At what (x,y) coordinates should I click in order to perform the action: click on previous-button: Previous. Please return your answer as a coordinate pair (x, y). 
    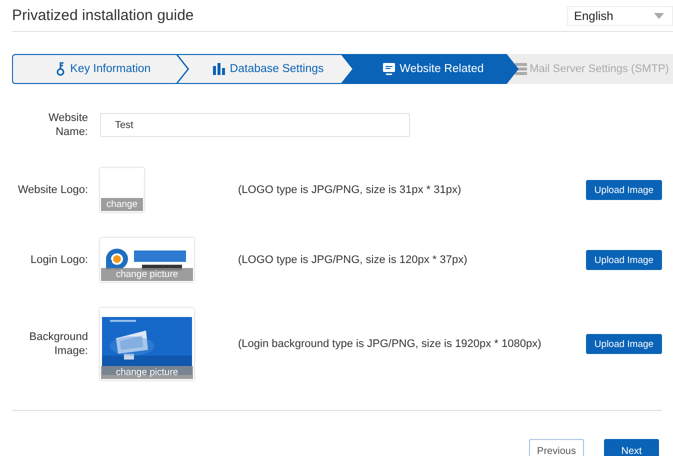
    Looking at the image, I should click on (556, 447).